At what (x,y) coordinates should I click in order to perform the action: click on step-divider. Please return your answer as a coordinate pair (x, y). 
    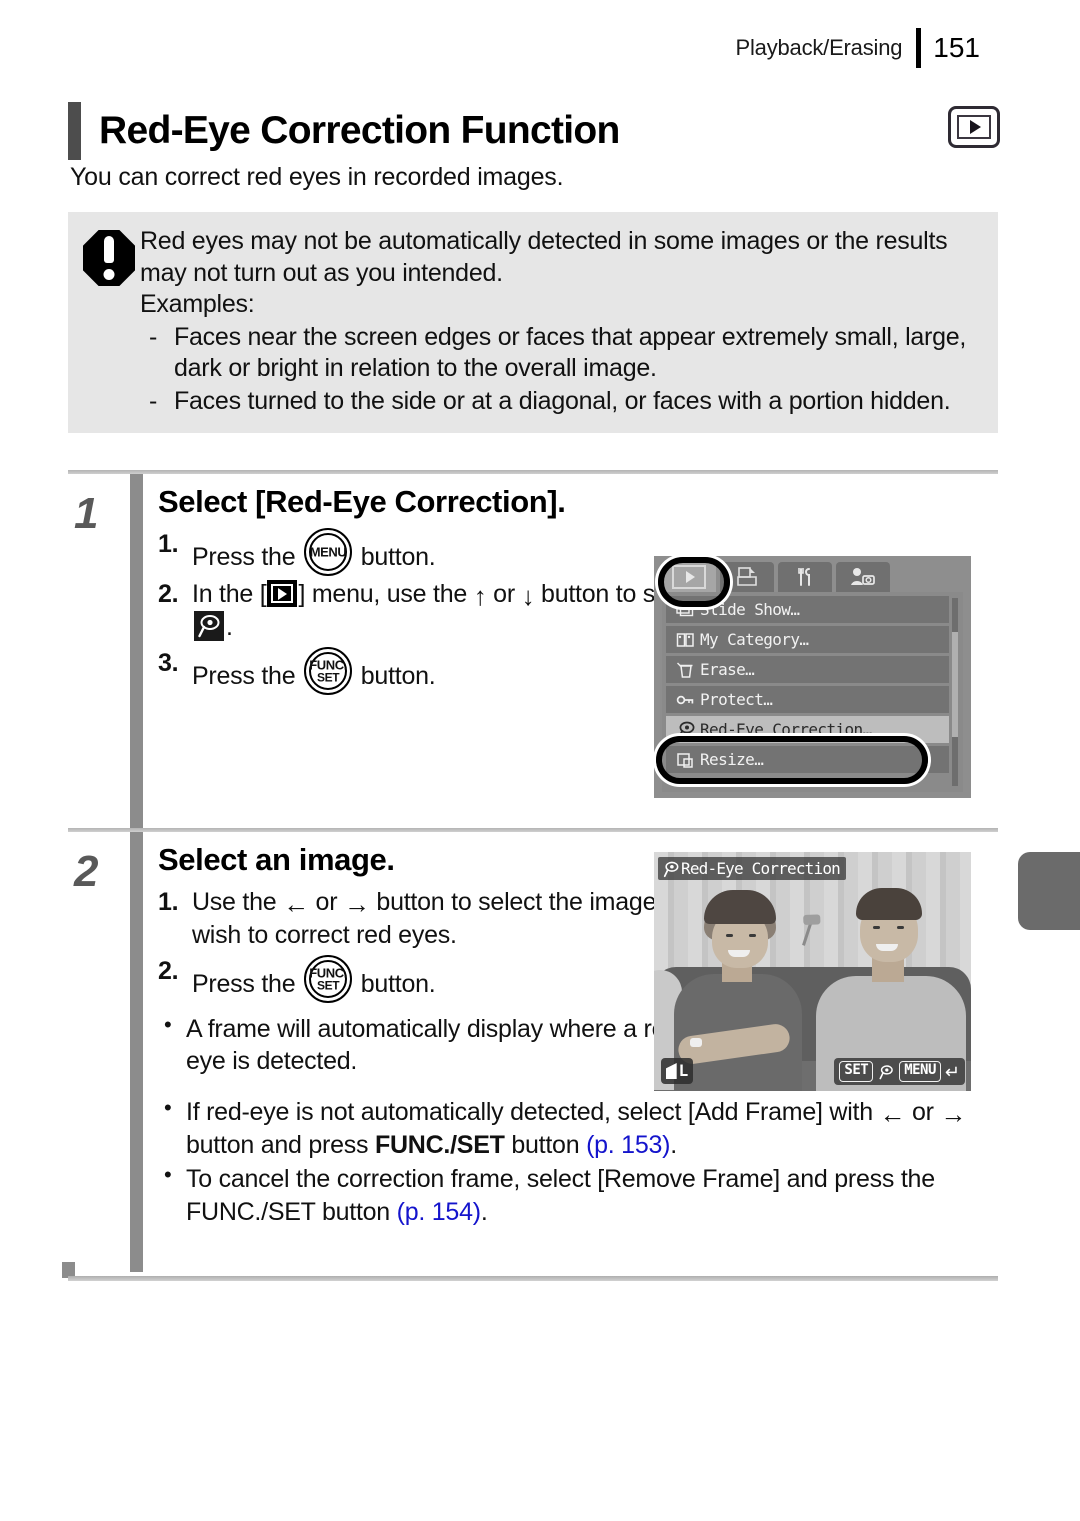
    Looking at the image, I should click on (533, 830).